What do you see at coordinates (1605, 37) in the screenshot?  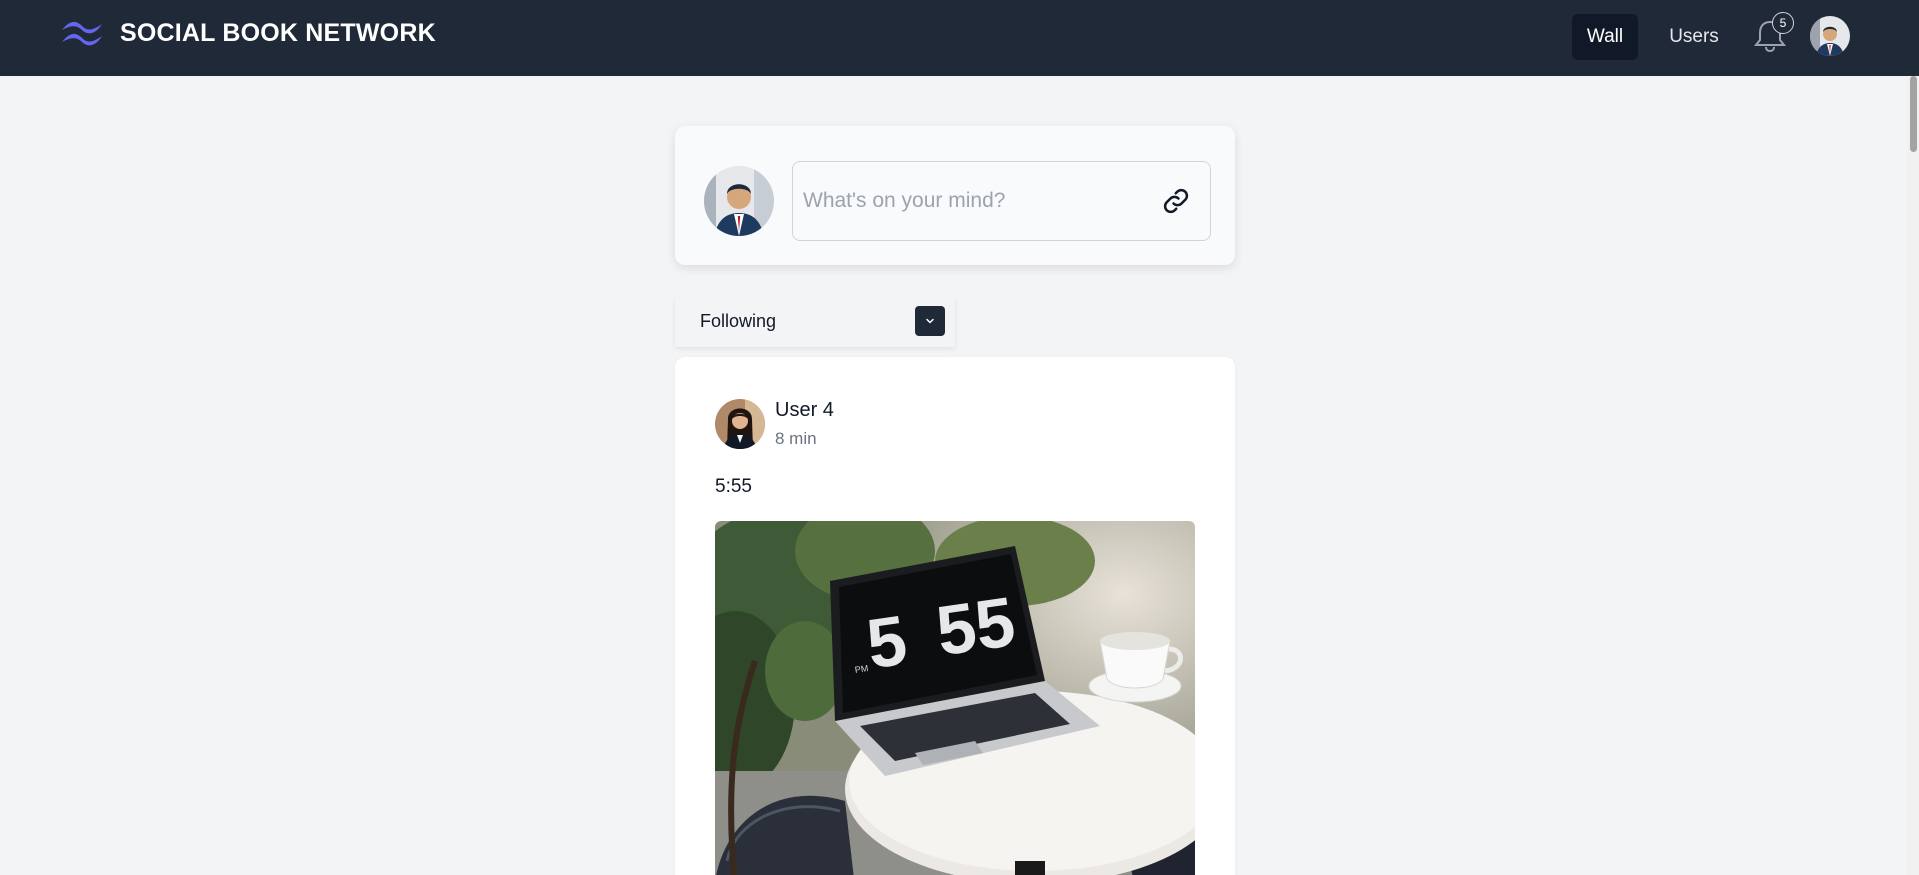 I see `nav-wall-link: Wall` at bounding box center [1605, 37].